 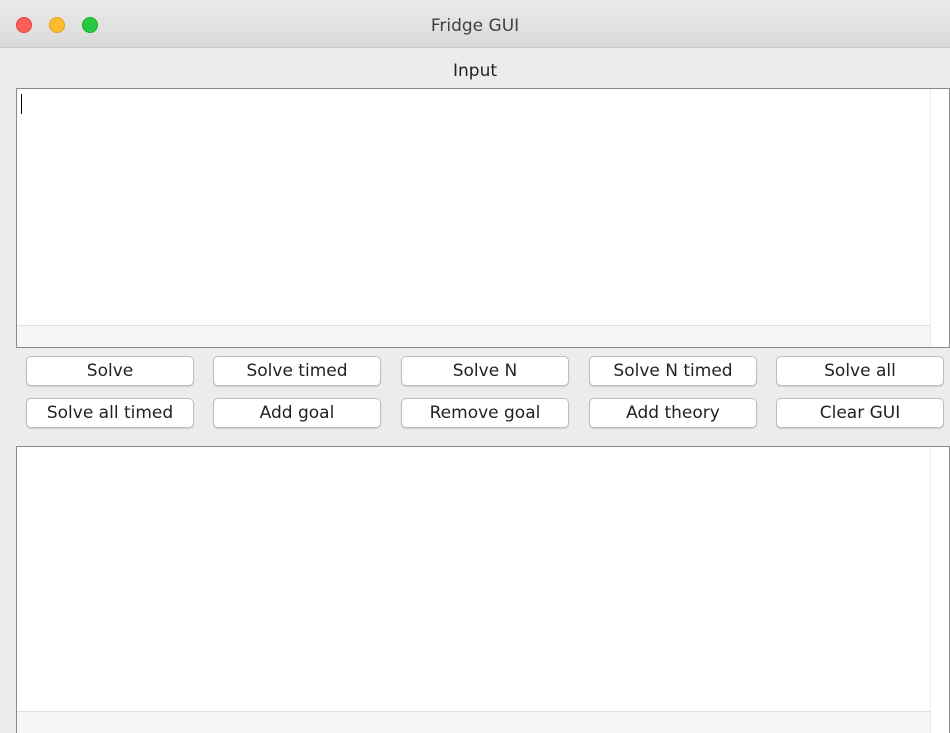 I want to click on solve-all-button: Solve all, so click(x=860, y=371).